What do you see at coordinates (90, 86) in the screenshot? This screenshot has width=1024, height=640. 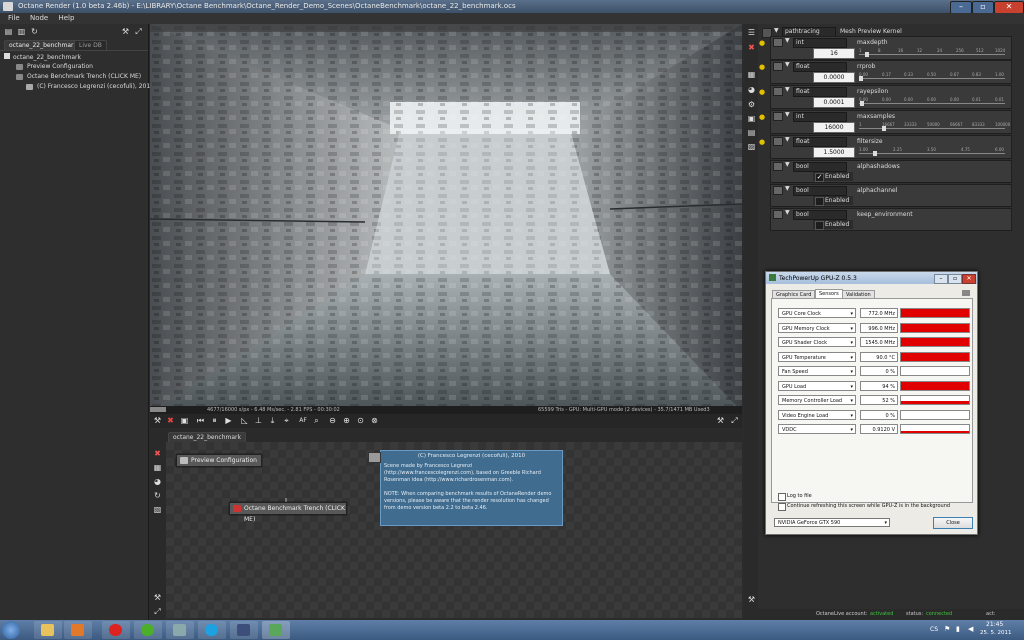 I see `tree-item-copyright-note: (C) Francesco Legrenzi (cecofuli), 2010` at bounding box center [90, 86].